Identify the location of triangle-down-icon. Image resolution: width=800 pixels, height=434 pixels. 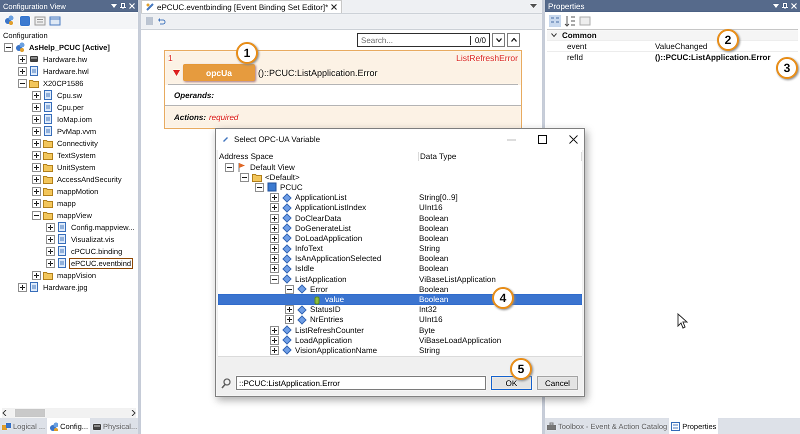
(176, 73).